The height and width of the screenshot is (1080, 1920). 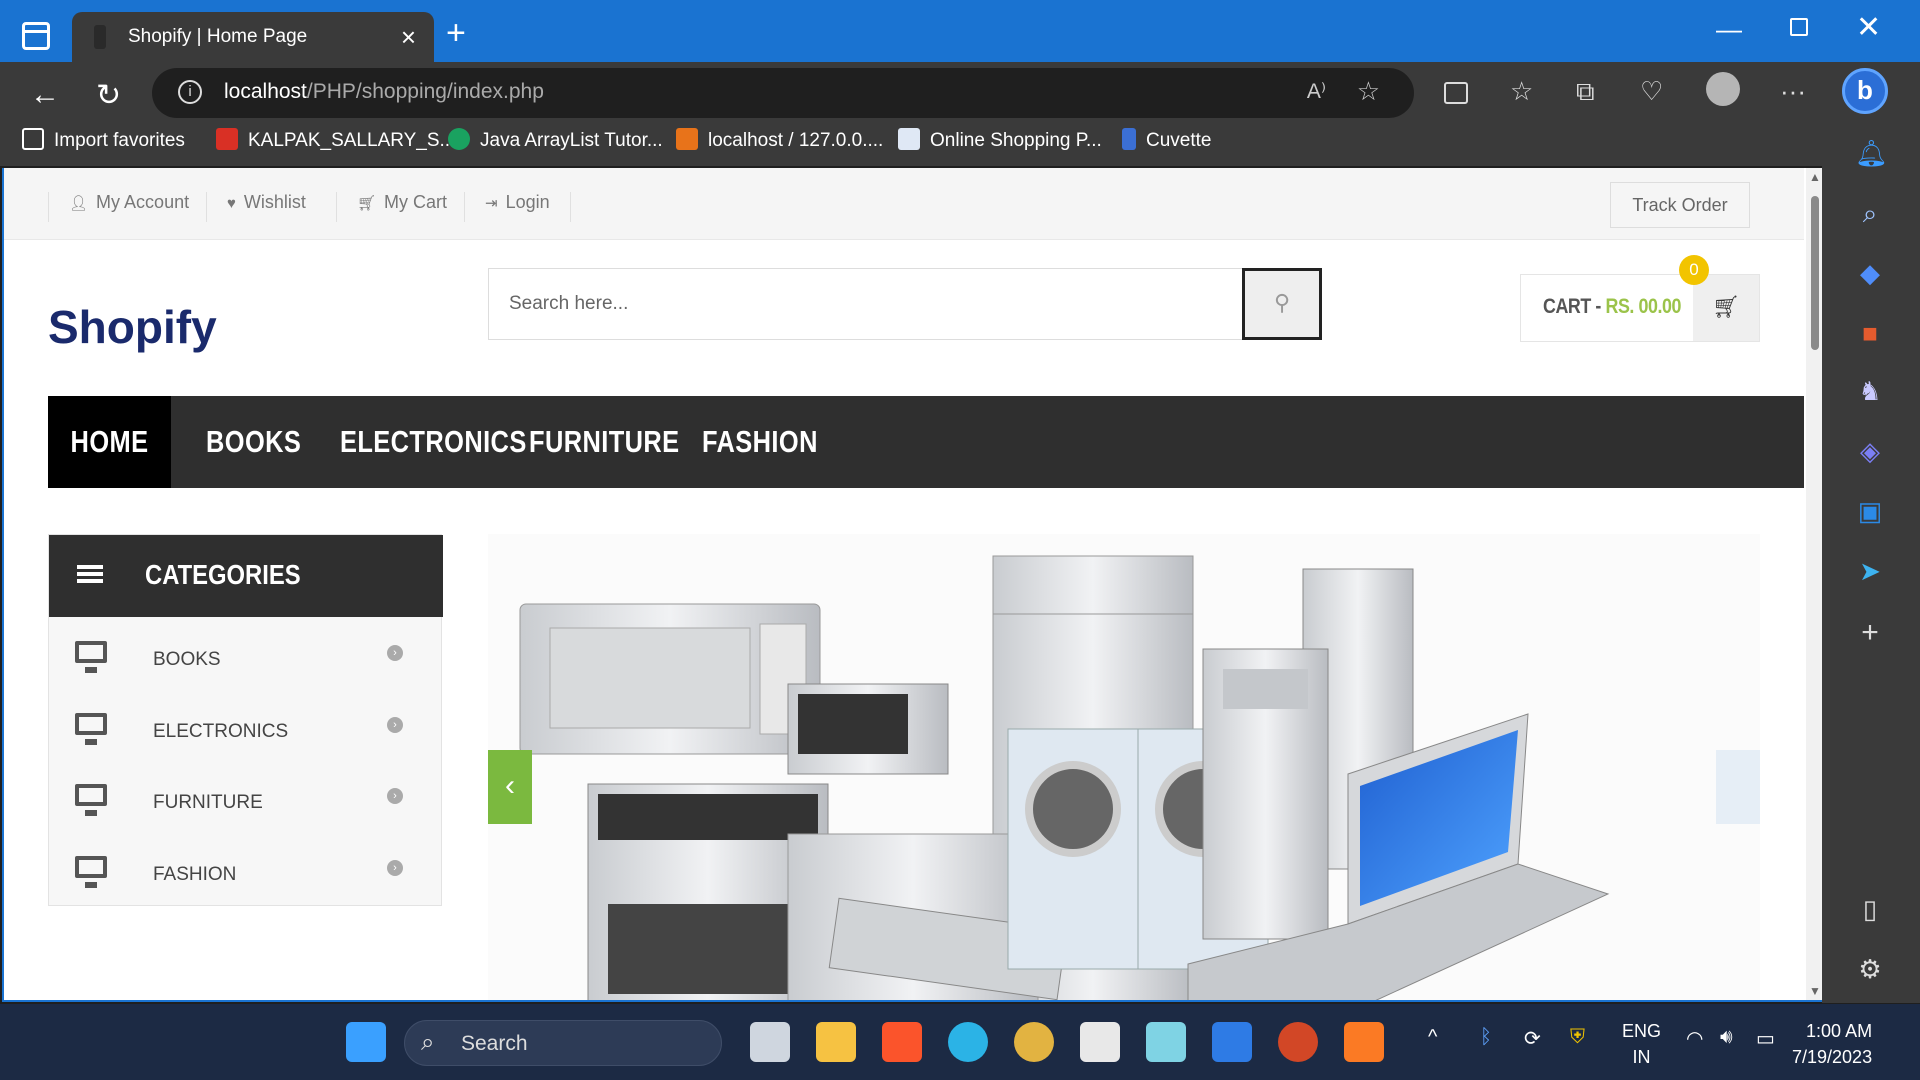 I want to click on menu-item-home: HOME, so click(x=109, y=442).